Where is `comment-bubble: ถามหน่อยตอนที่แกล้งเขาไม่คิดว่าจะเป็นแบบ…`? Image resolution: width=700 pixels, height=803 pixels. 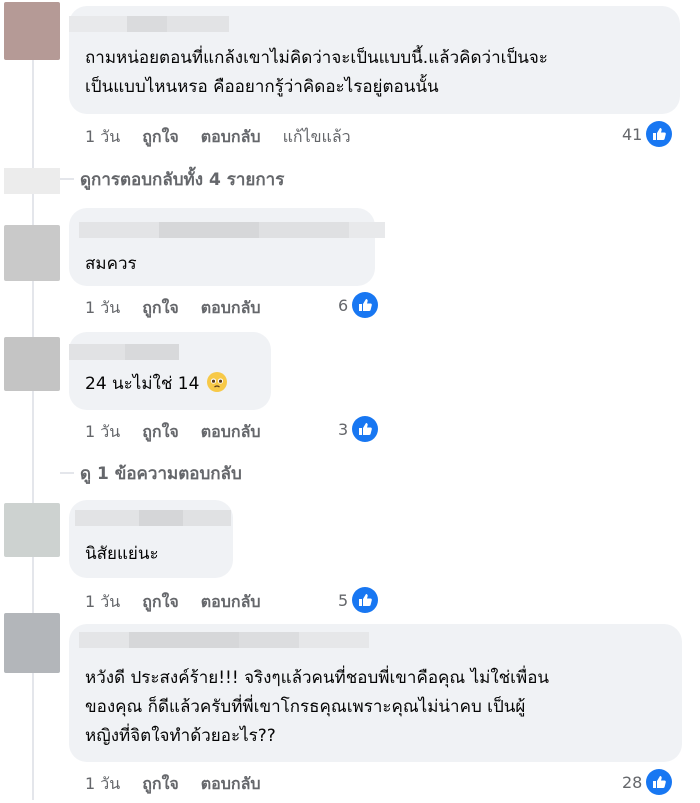 comment-bubble: ถามหน่อยตอนที่แกล้งเขาไม่คิดว่าจะเป็นแบบ… is located at coordinates (374, 60).